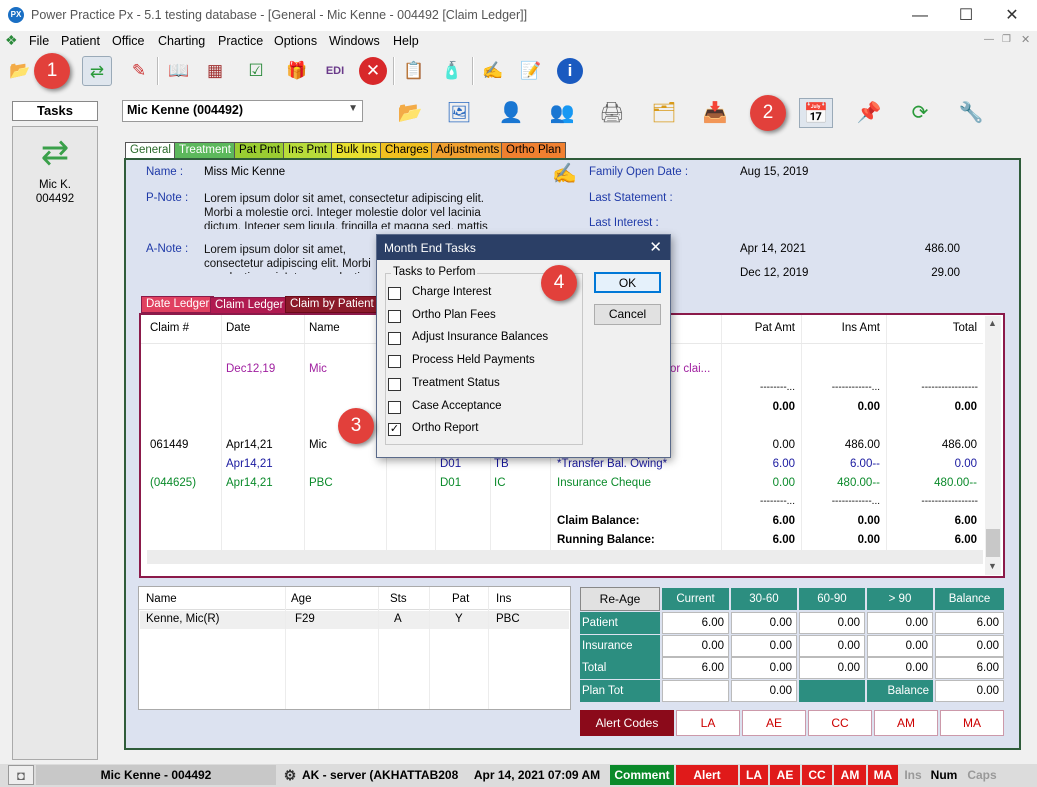  I want to click on family-row-ins: PBC, so click(508, 619).